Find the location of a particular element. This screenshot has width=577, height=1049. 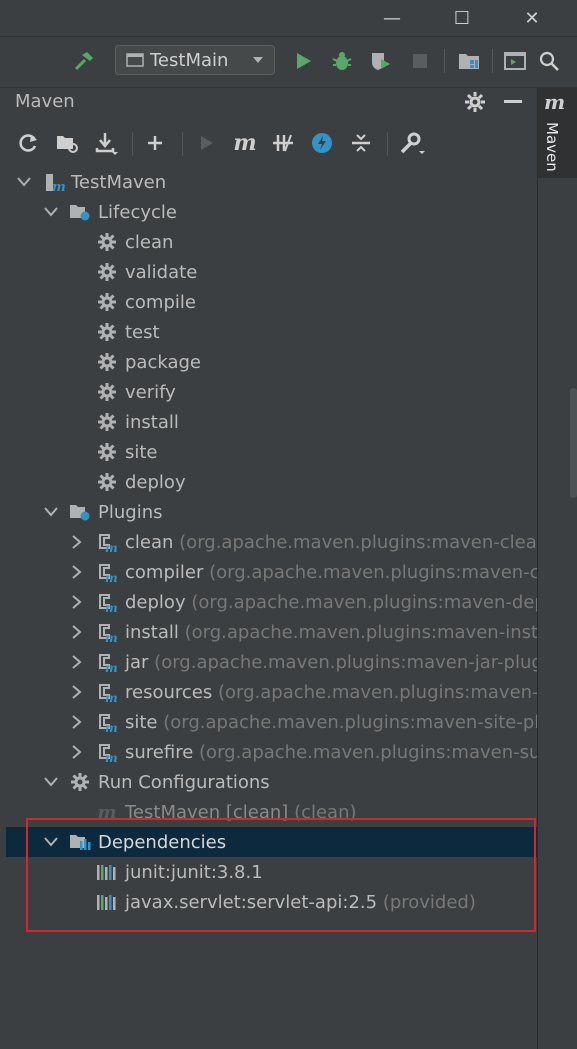

tree-row-goal: install is located at coordinates (271, 422).